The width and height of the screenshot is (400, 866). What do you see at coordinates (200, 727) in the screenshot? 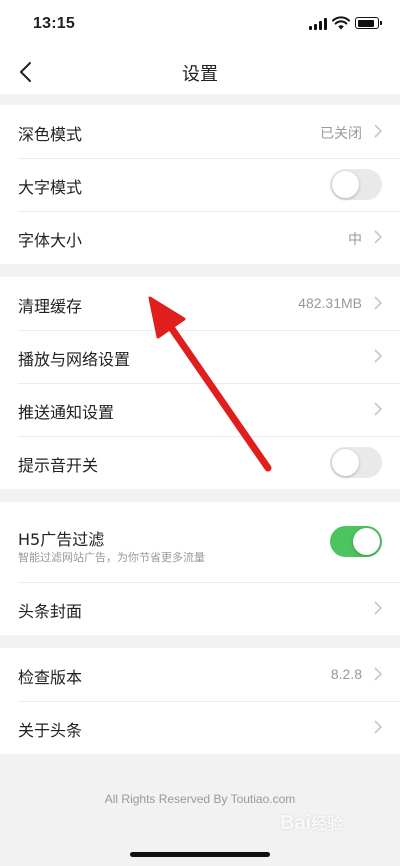
I see `row-about: 关于头条` at bounding box center [200, 727].